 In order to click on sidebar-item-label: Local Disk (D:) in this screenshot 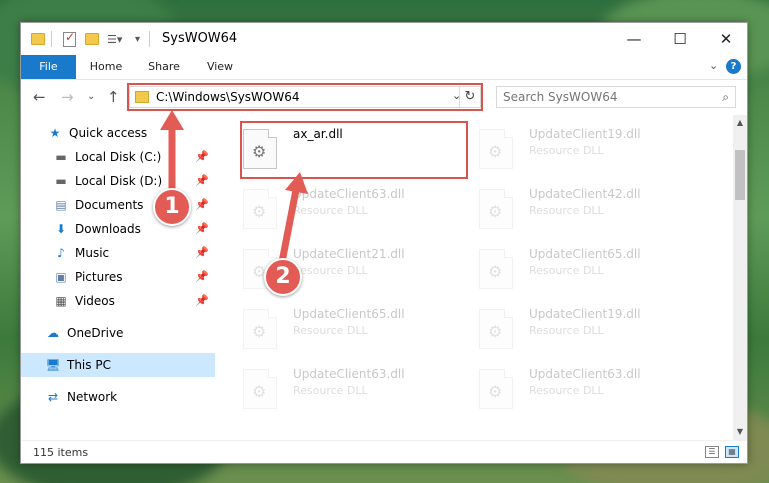, I will do `click(119, 181)`.